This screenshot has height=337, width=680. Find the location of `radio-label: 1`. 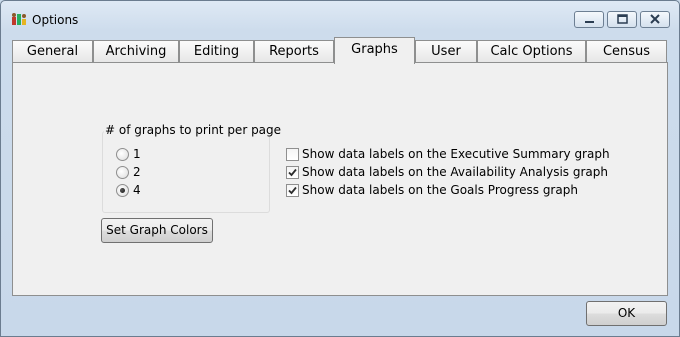

radio-label: 1 is located at coordinates (137, 154).